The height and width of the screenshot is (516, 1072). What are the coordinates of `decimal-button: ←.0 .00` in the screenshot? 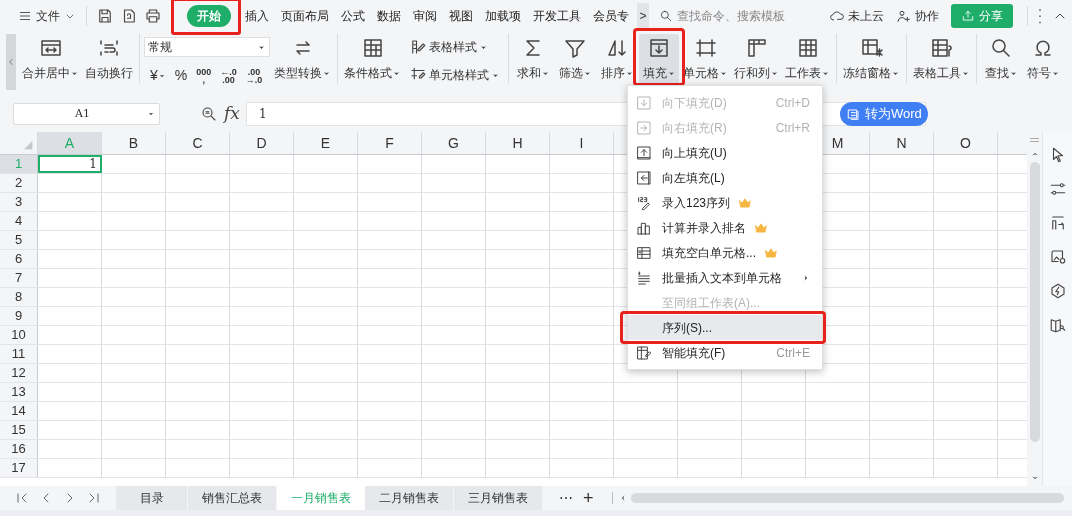 It's located at (228, 75).